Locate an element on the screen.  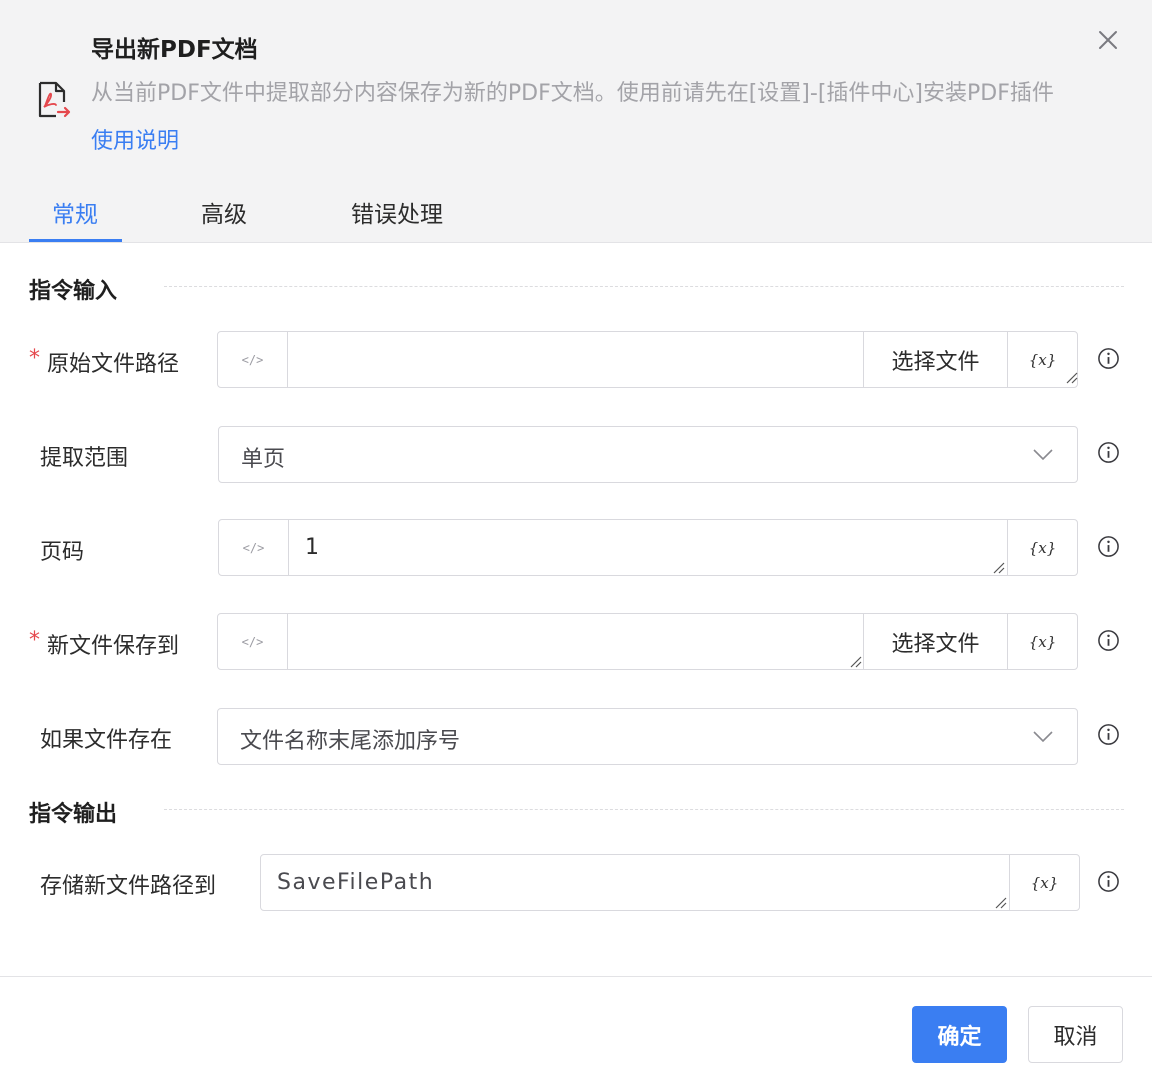
section-title-output: 指令输出 is located at coordinates (73, 814).